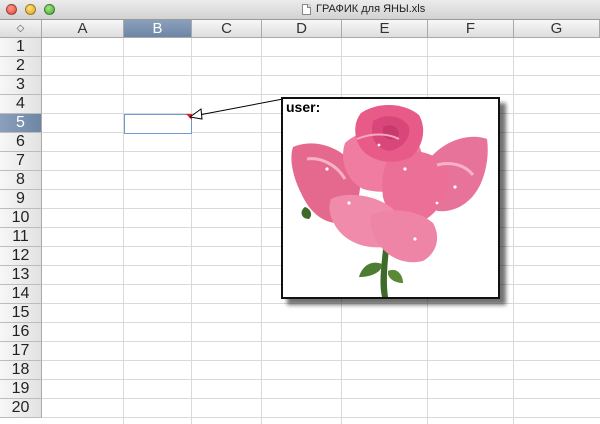 This screenshot has height=424, width=600. Describe the element at coordinates (30, 9) in the screenshot. I see `minimize-window-button` at that location.